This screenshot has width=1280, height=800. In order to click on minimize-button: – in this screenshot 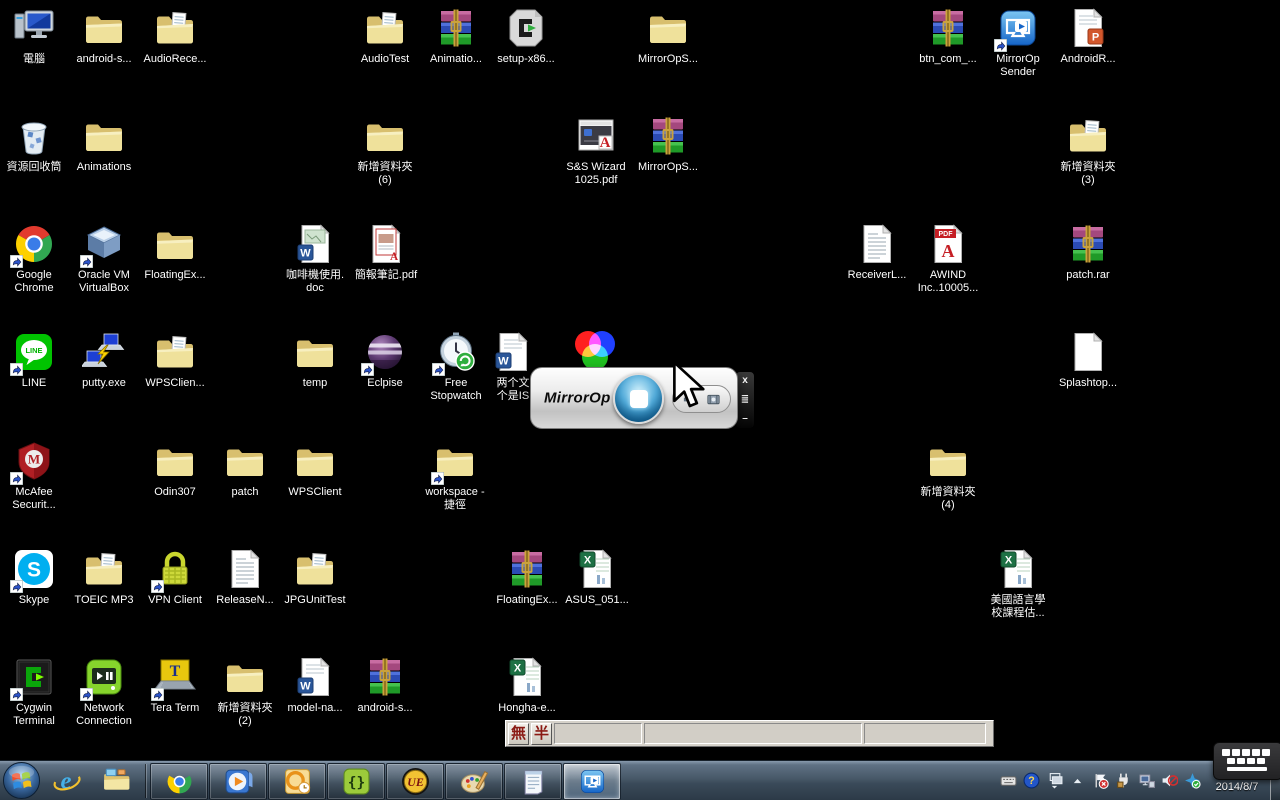, I will do `click(745, 419)`.